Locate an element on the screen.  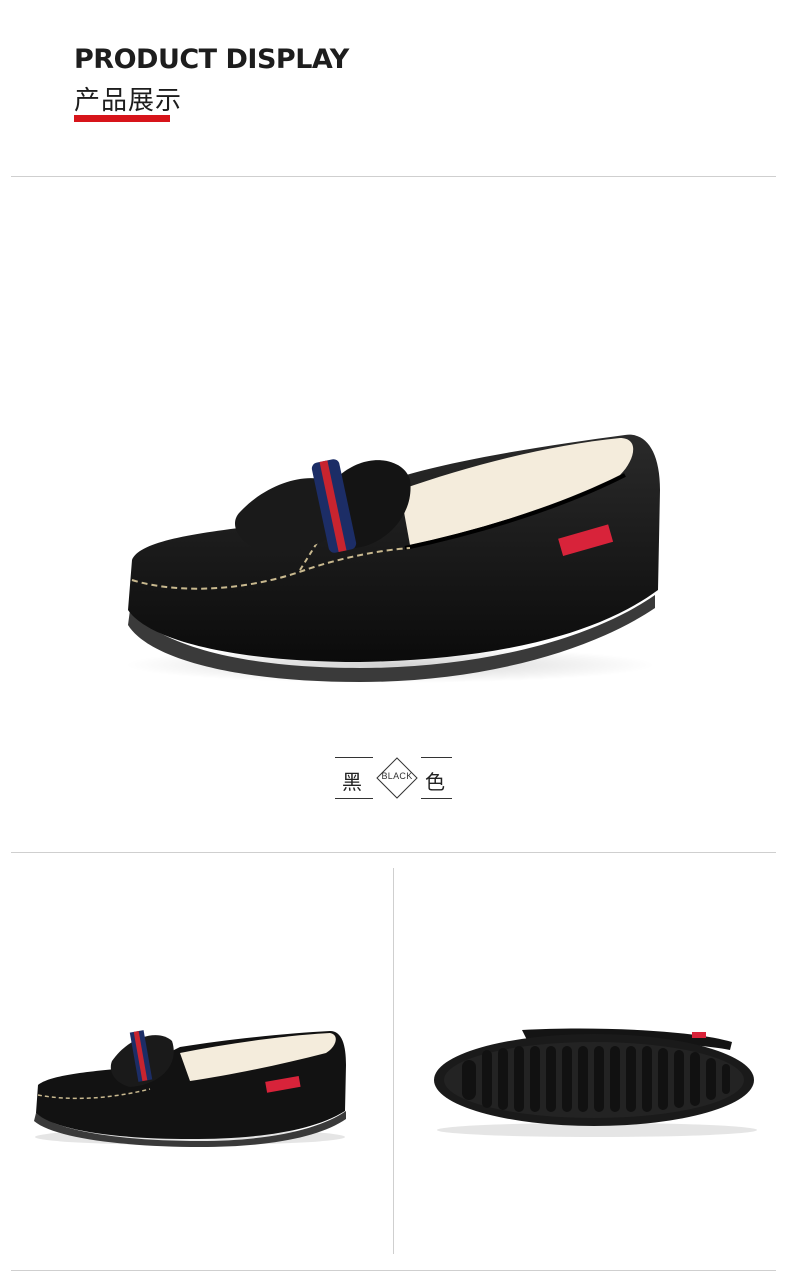
divider-bottom is located at coordinates (393, 1270).